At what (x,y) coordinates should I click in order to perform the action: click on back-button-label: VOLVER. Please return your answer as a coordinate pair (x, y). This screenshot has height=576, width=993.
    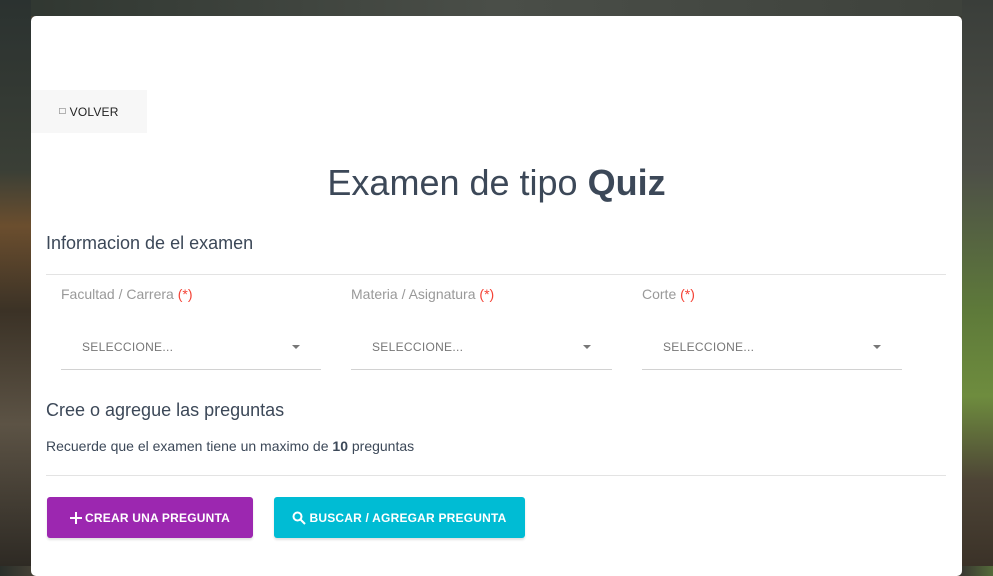
    Looking at the image, I should click on (94, 111).